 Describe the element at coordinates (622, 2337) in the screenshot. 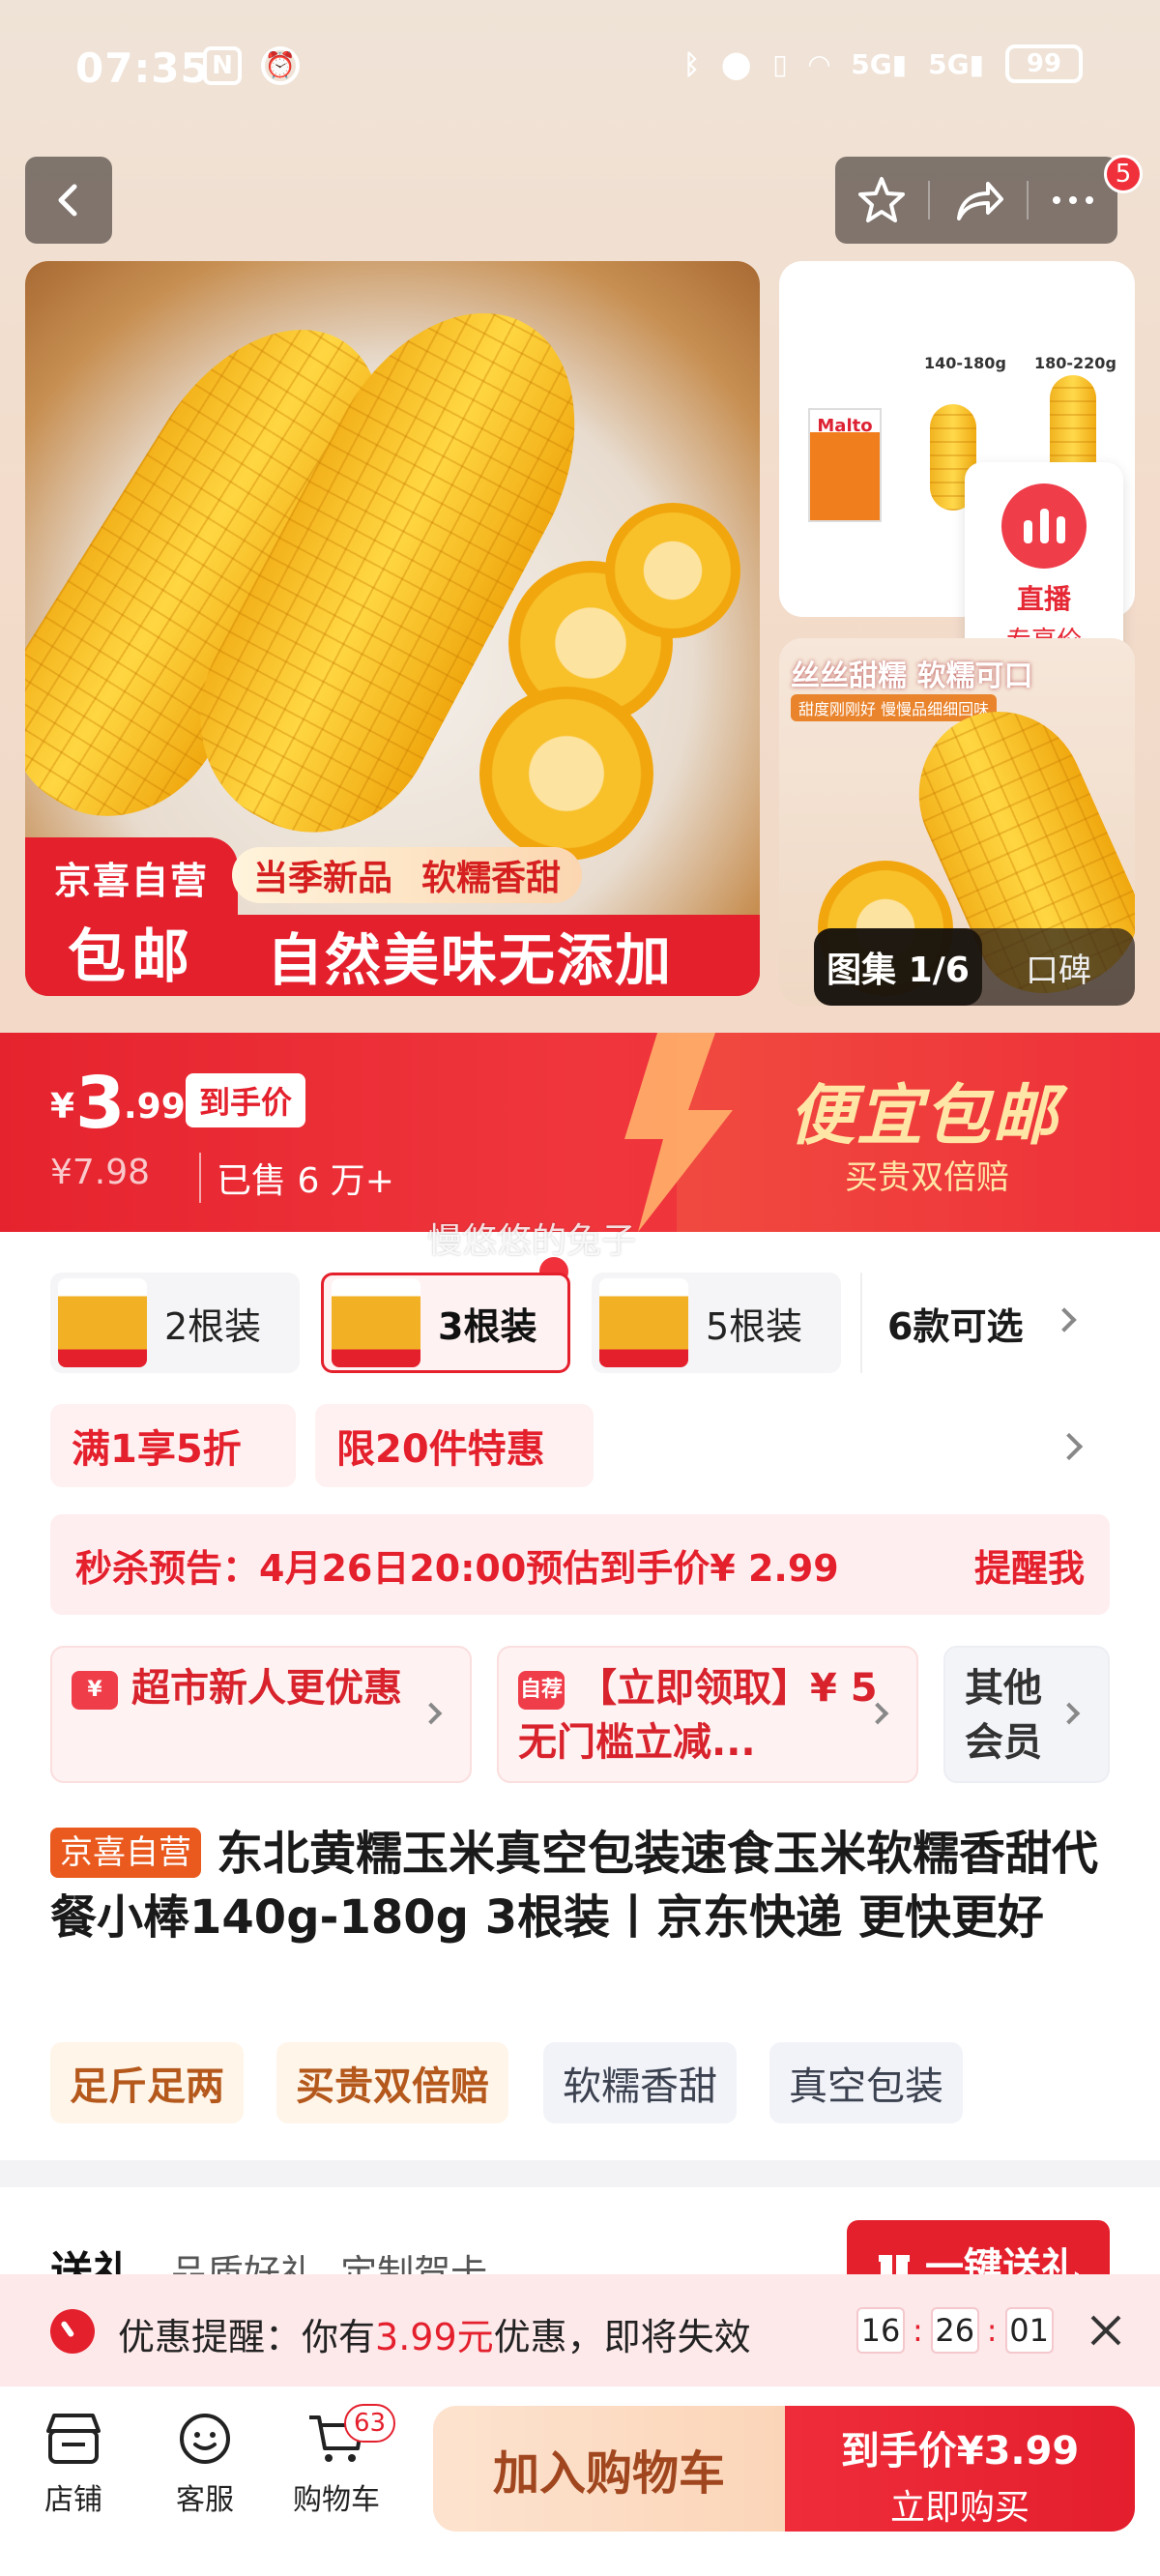

I see `reminder-suffix: 优惠，即将失效` at that location.